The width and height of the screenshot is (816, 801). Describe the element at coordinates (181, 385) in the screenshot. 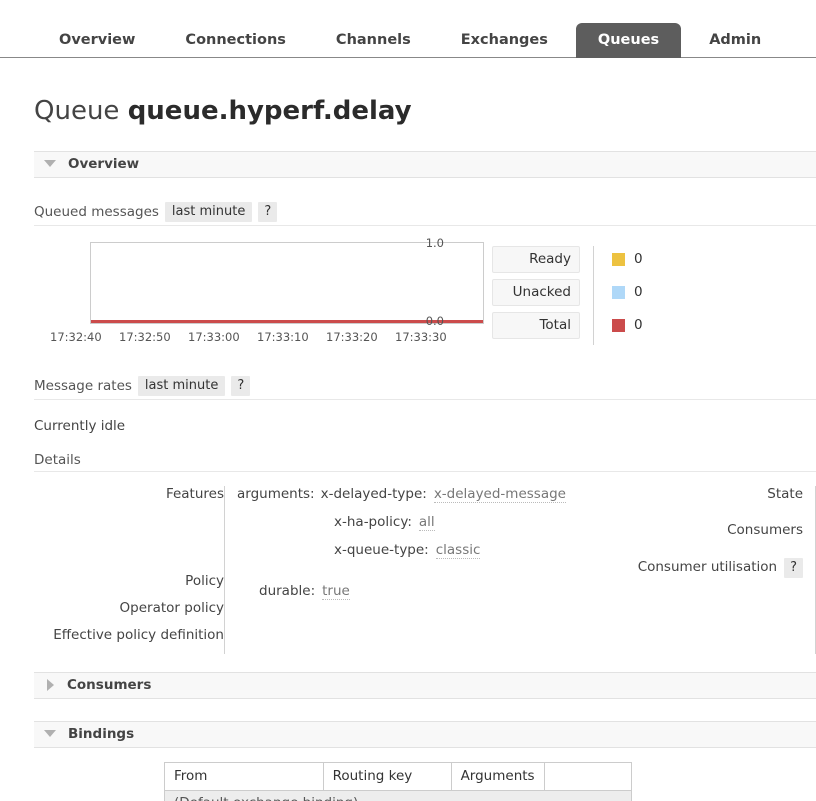

I see `message-rates-period-selector: last minute` at that location.